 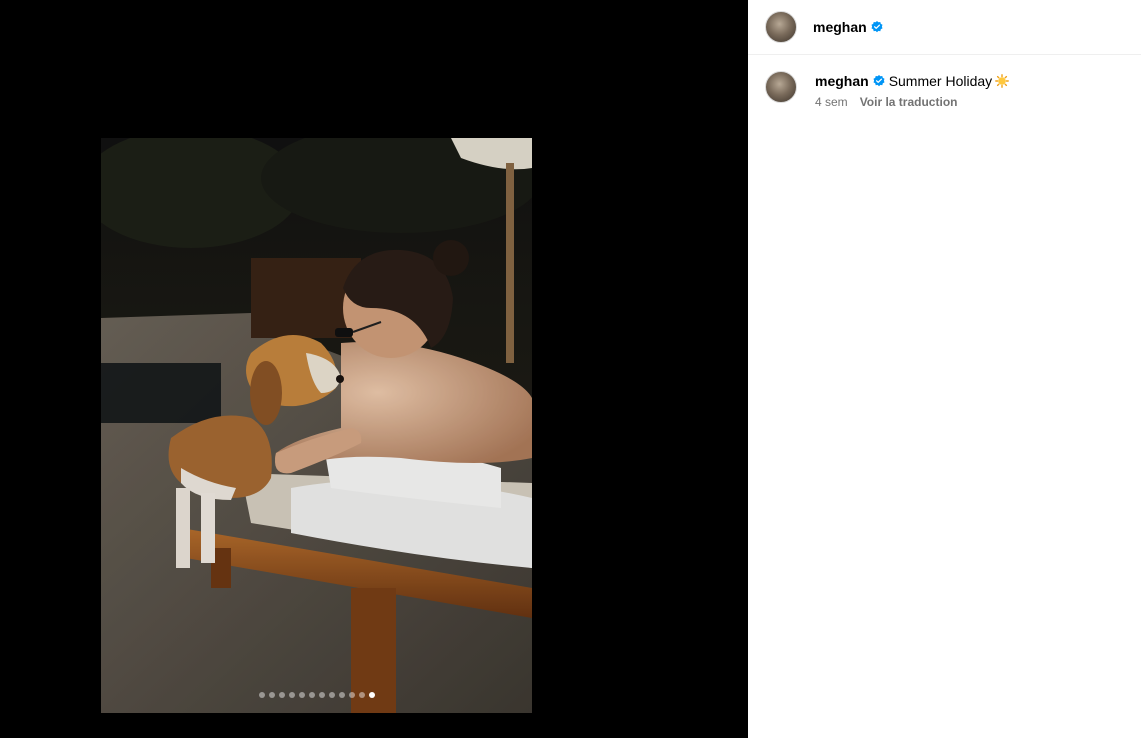 What do you see at coordinates (909, 102) in the screenshot?
I see `see-translation-link: Voir la traduction` at bounding box center [909, 102].